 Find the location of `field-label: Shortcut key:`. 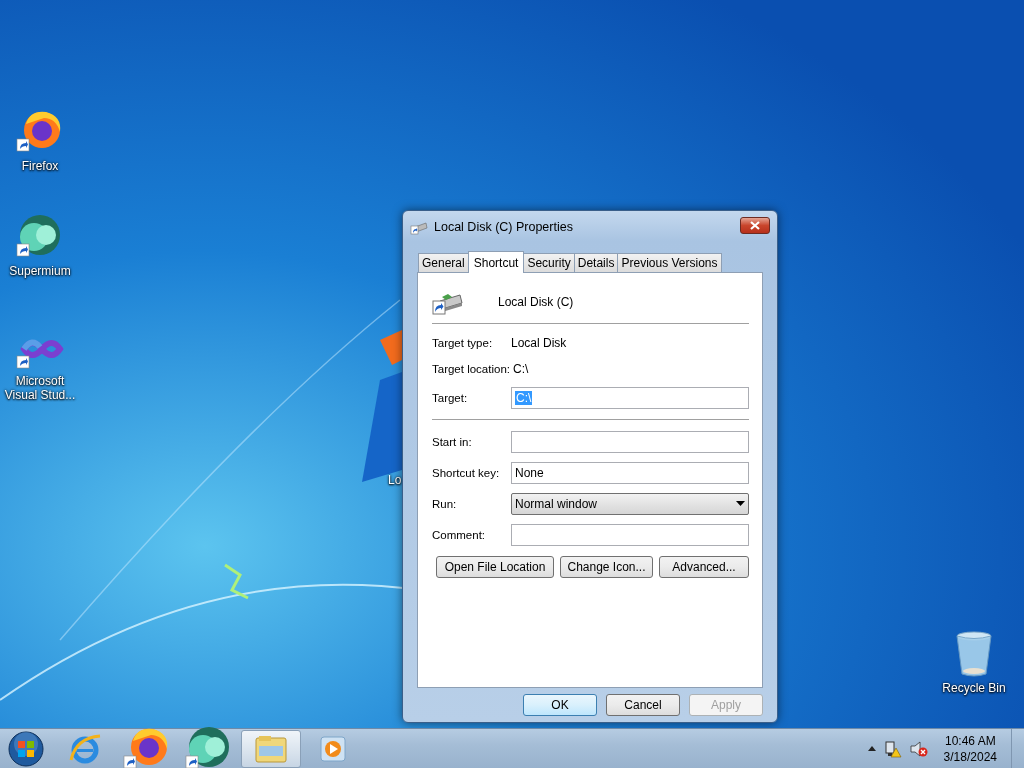

field-label: Shortcut key: is located at coordinates (466, 472).